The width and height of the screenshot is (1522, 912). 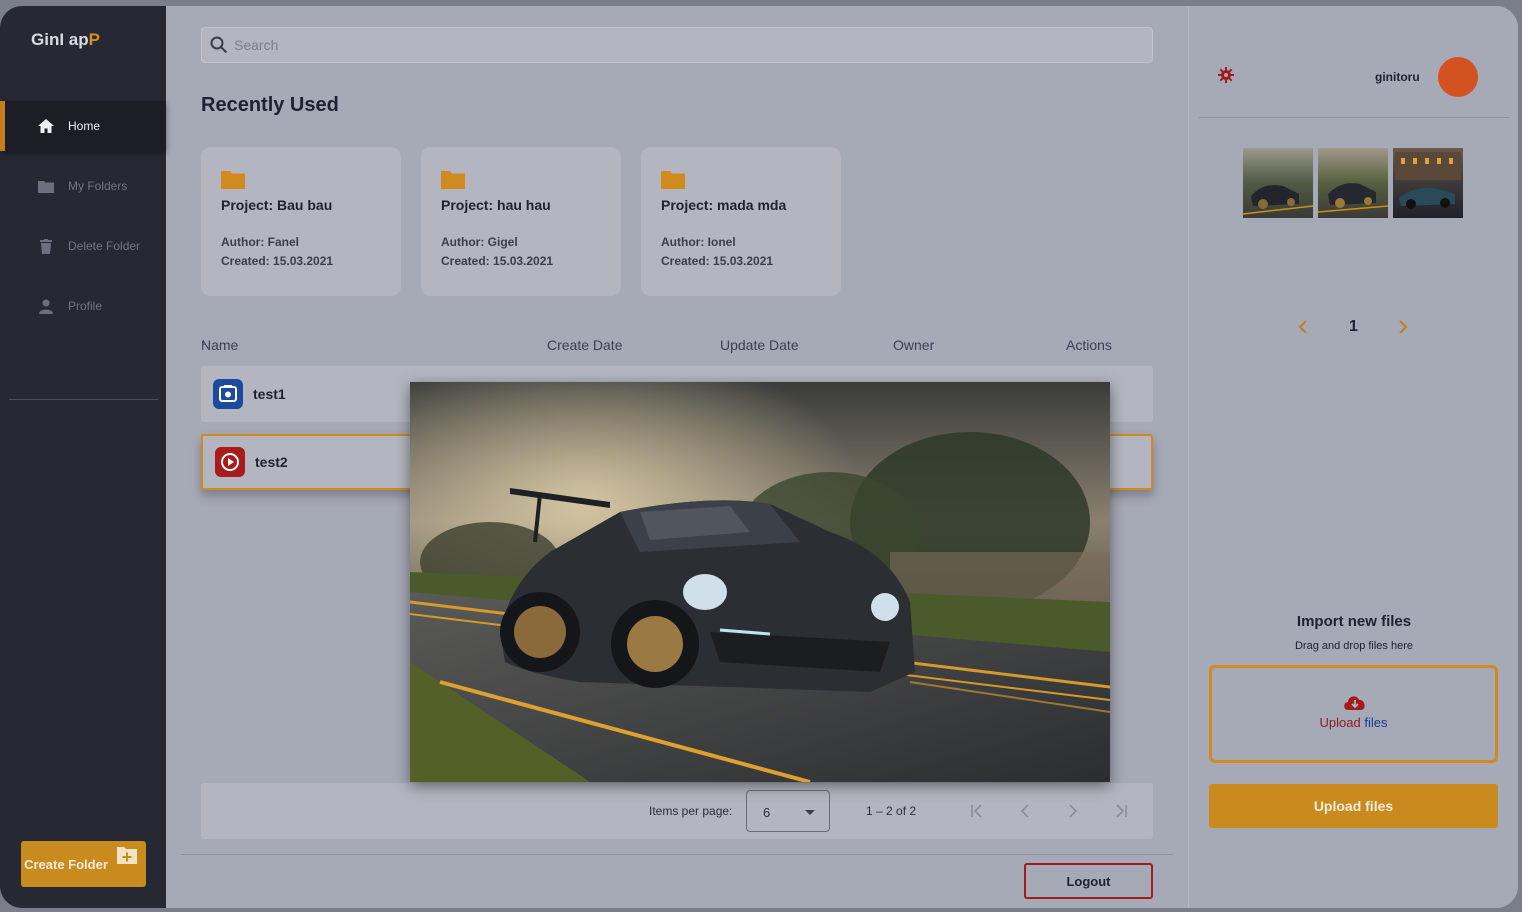 What do you see at coordinates (496, 205) in the screenshot?
I see `project-title: Project: hau hau` at bounding box center [496, 205].